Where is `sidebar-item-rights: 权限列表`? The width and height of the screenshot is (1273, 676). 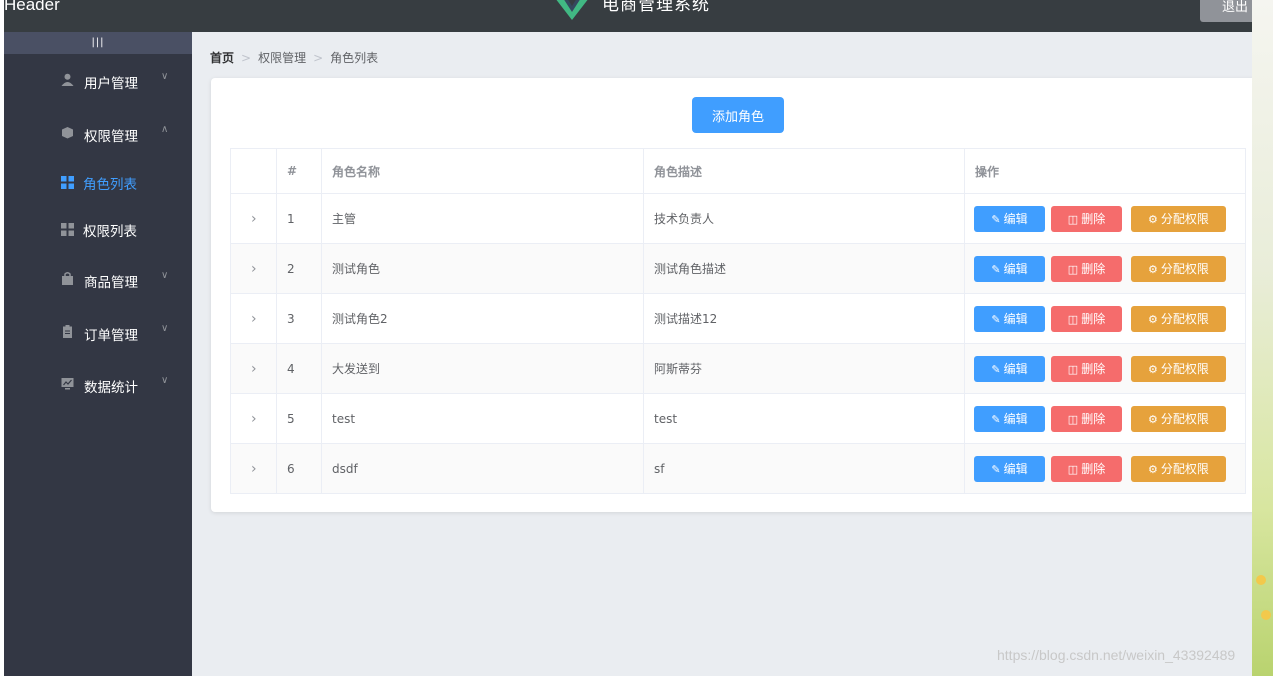 sidebar-item-rights: 权限列表 is located at coordinates (98, 229).